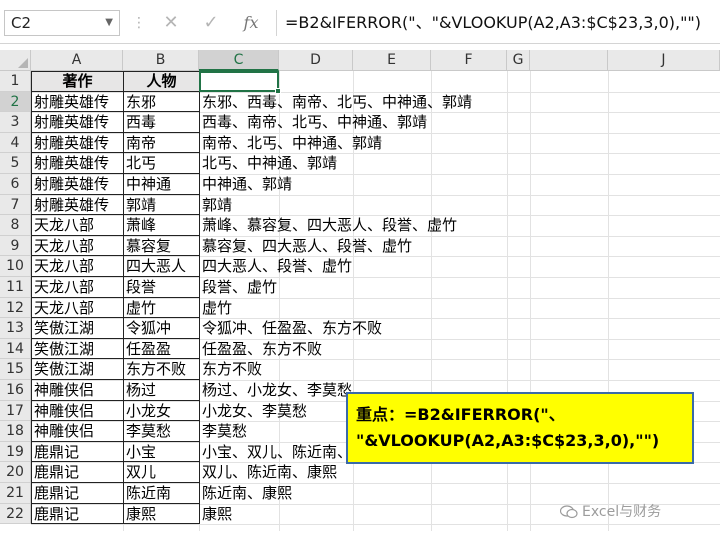 The width and height of the screenshot is (720, 535). Describe the element at coordinates (251, 23) in the screenshot. I see `insert-function-icon: fx` at that location.